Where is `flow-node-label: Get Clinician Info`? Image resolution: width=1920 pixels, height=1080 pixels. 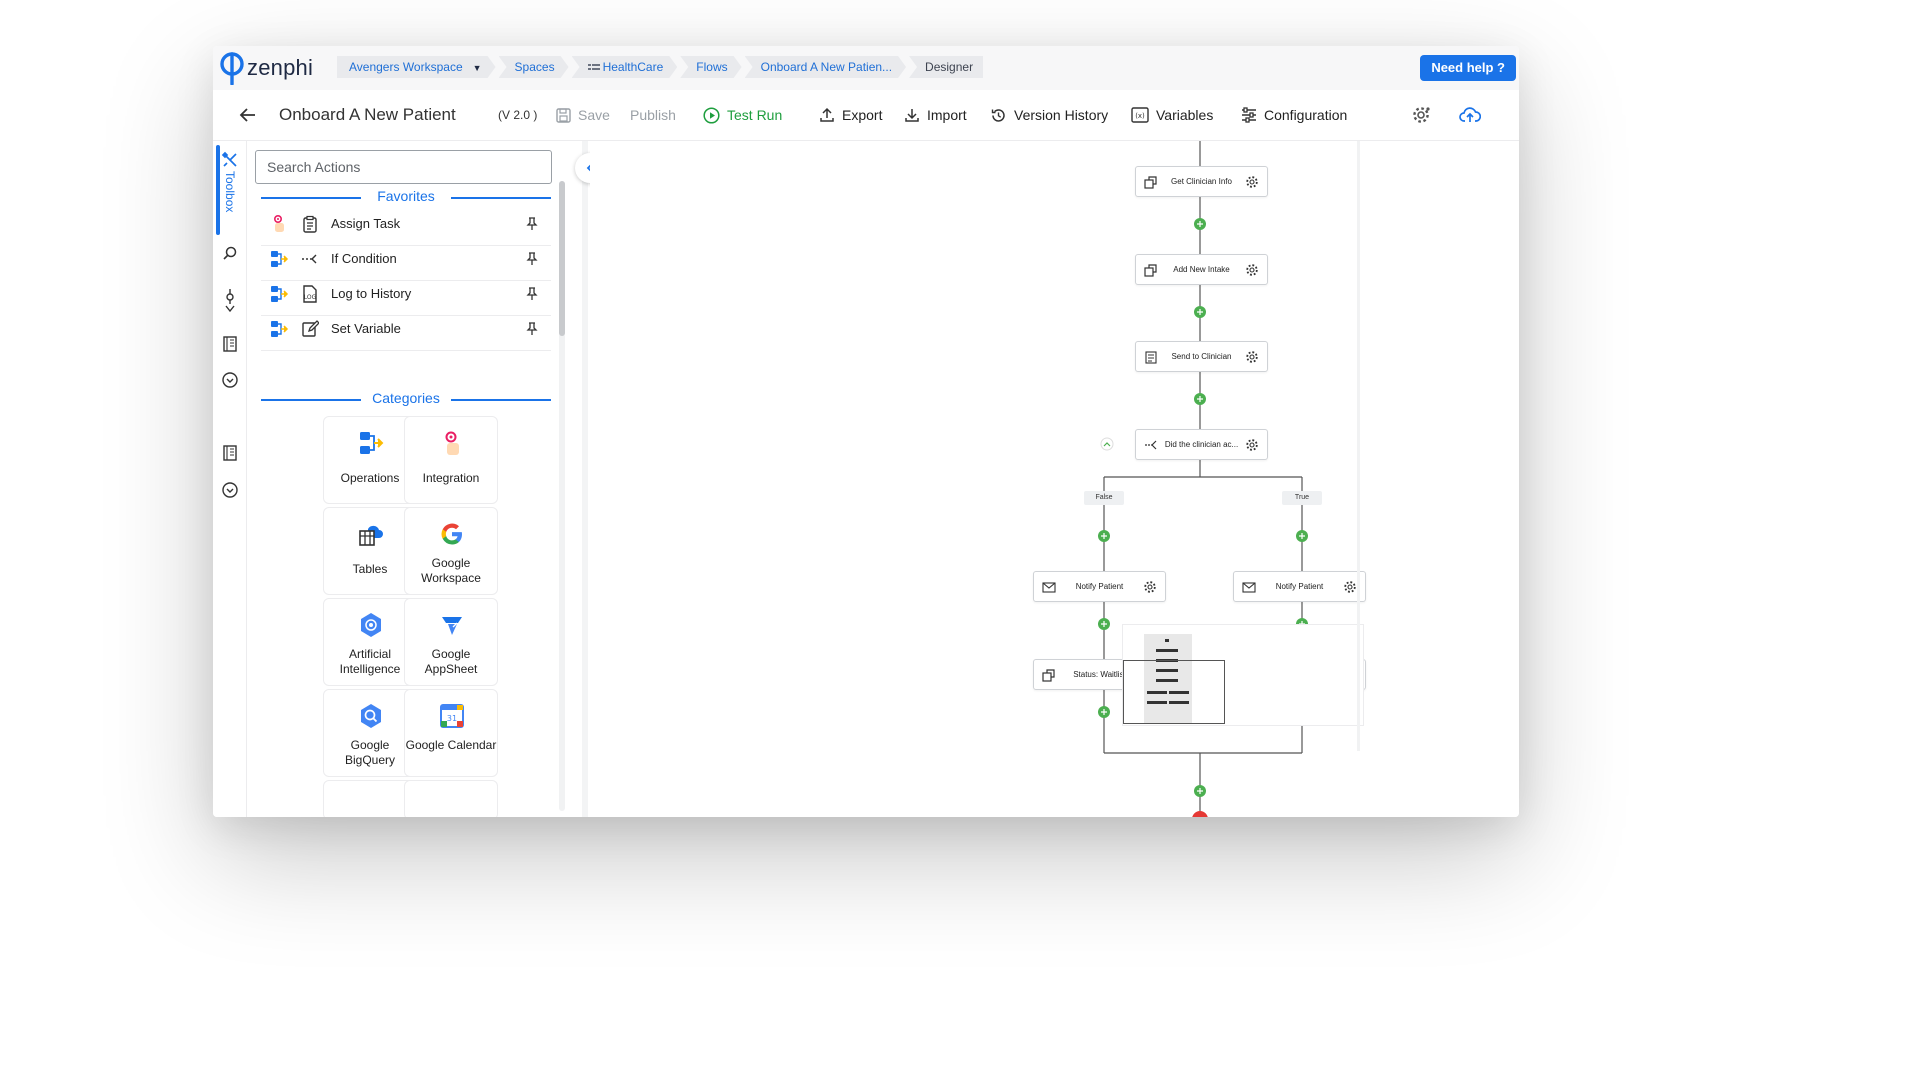
flow-node-label: Get Clinician Info is located at coordinates (1201, 181).